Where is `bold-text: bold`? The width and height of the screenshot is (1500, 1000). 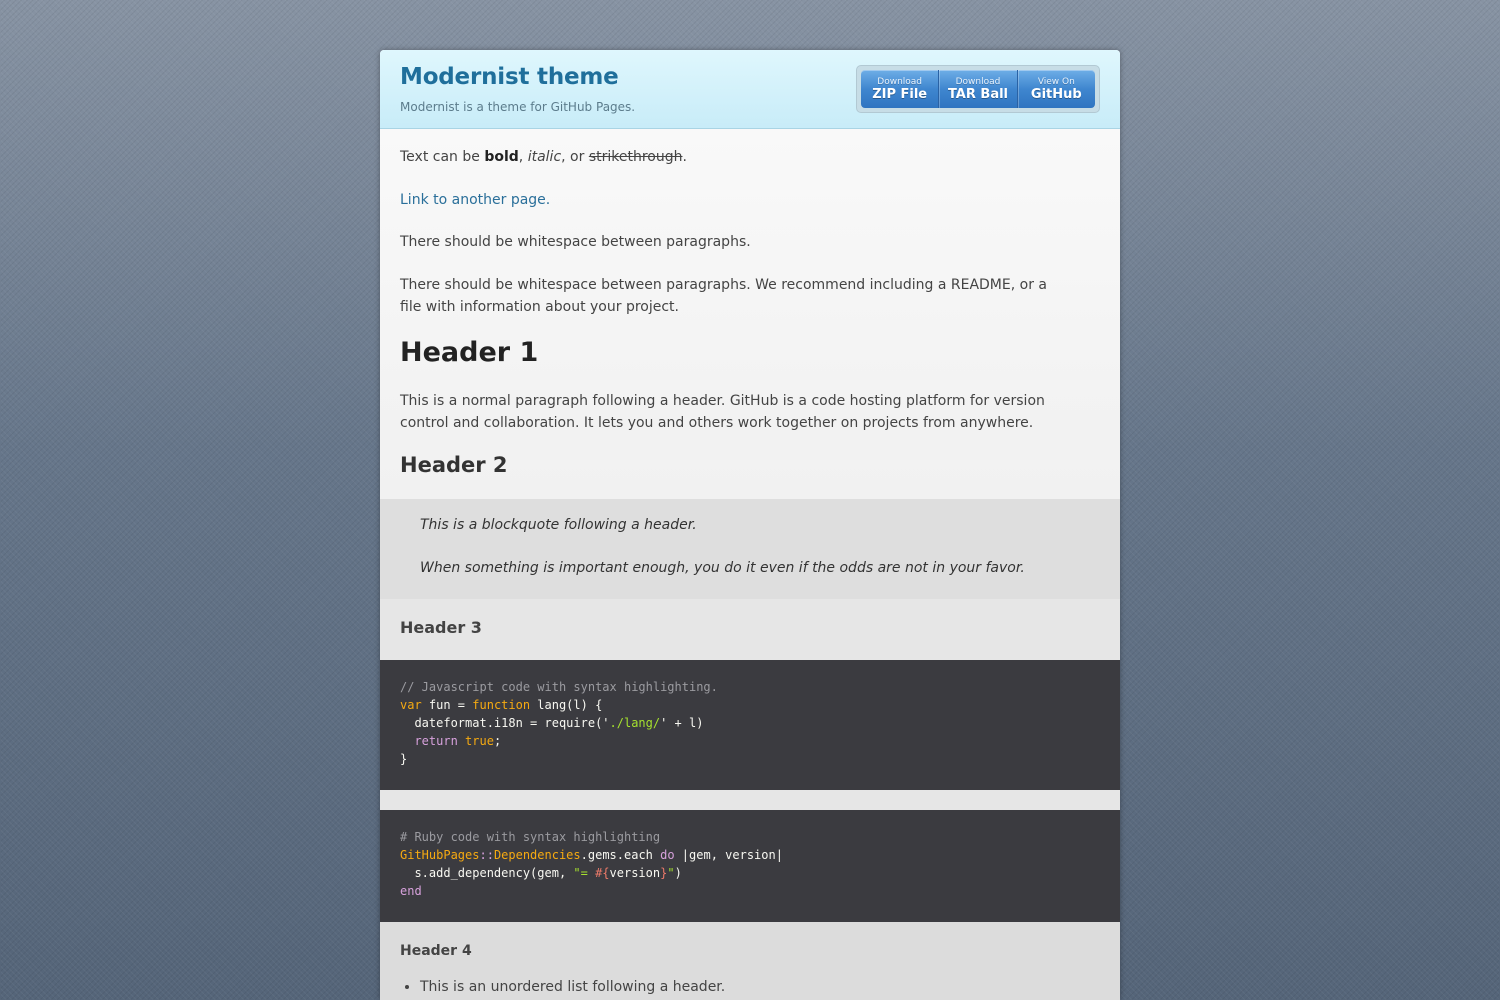
bold-text: bold is located at coordinates (501, 157).